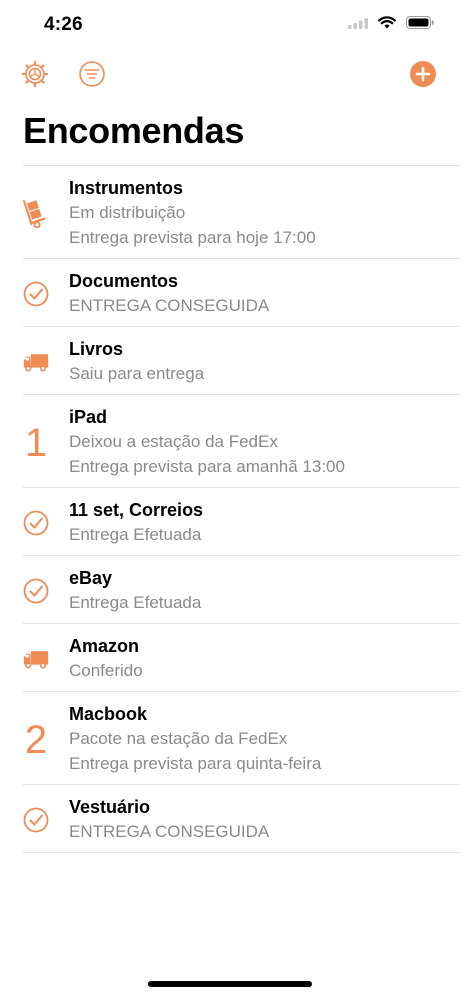  Describe the element at coordinates (207, 466) in the screenshot. I see `package-eta: Entrega prevista para amanhã 13:00` at that location.